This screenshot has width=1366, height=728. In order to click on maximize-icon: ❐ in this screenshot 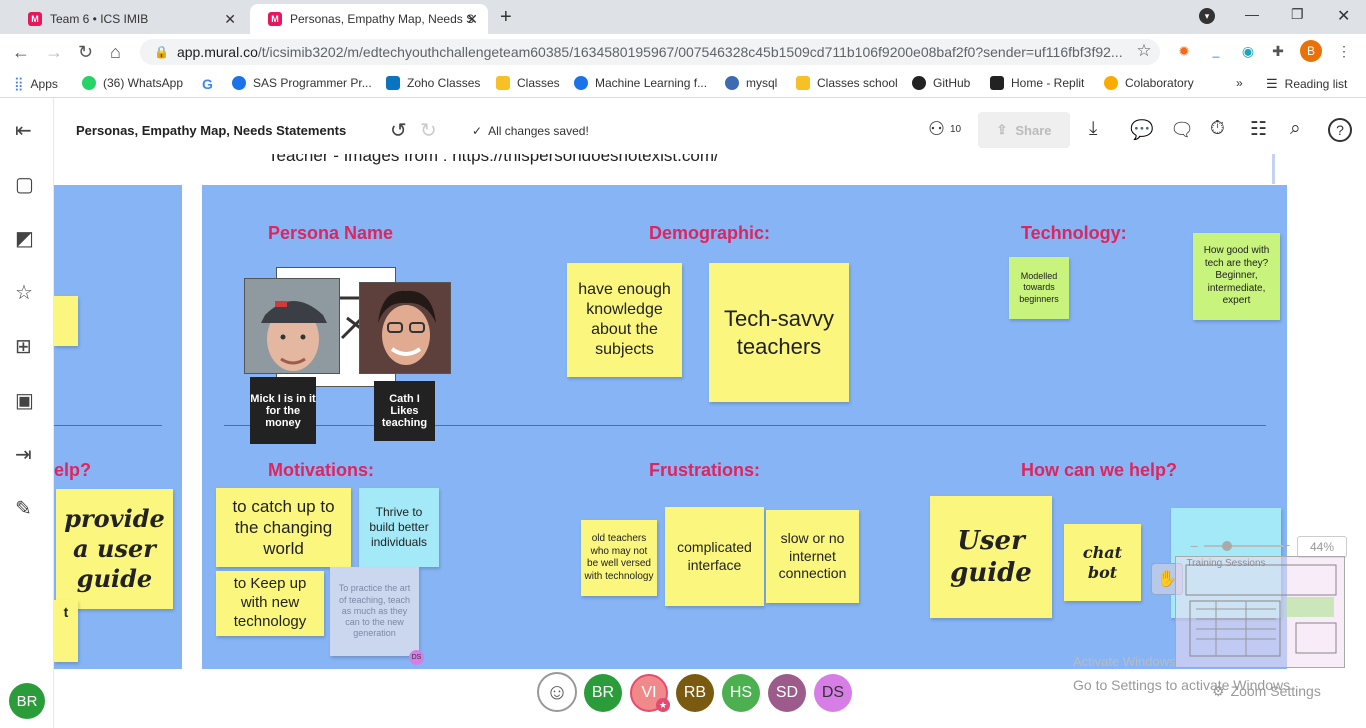, I will do `click(1297, 14)`.